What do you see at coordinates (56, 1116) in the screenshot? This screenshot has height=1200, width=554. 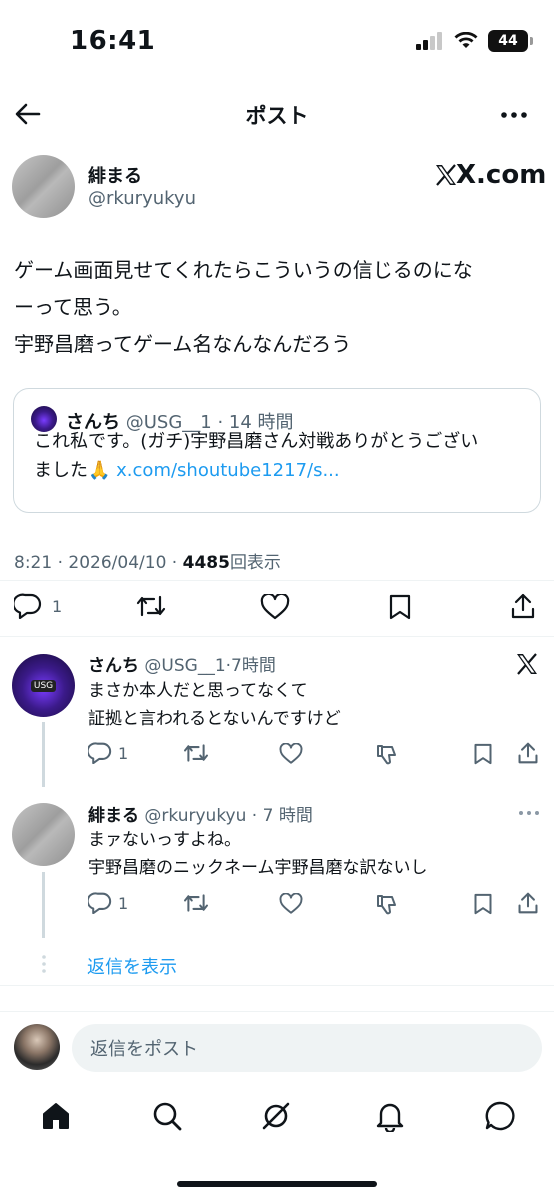 I see `home-icon` at bounding box center [56, 1116].